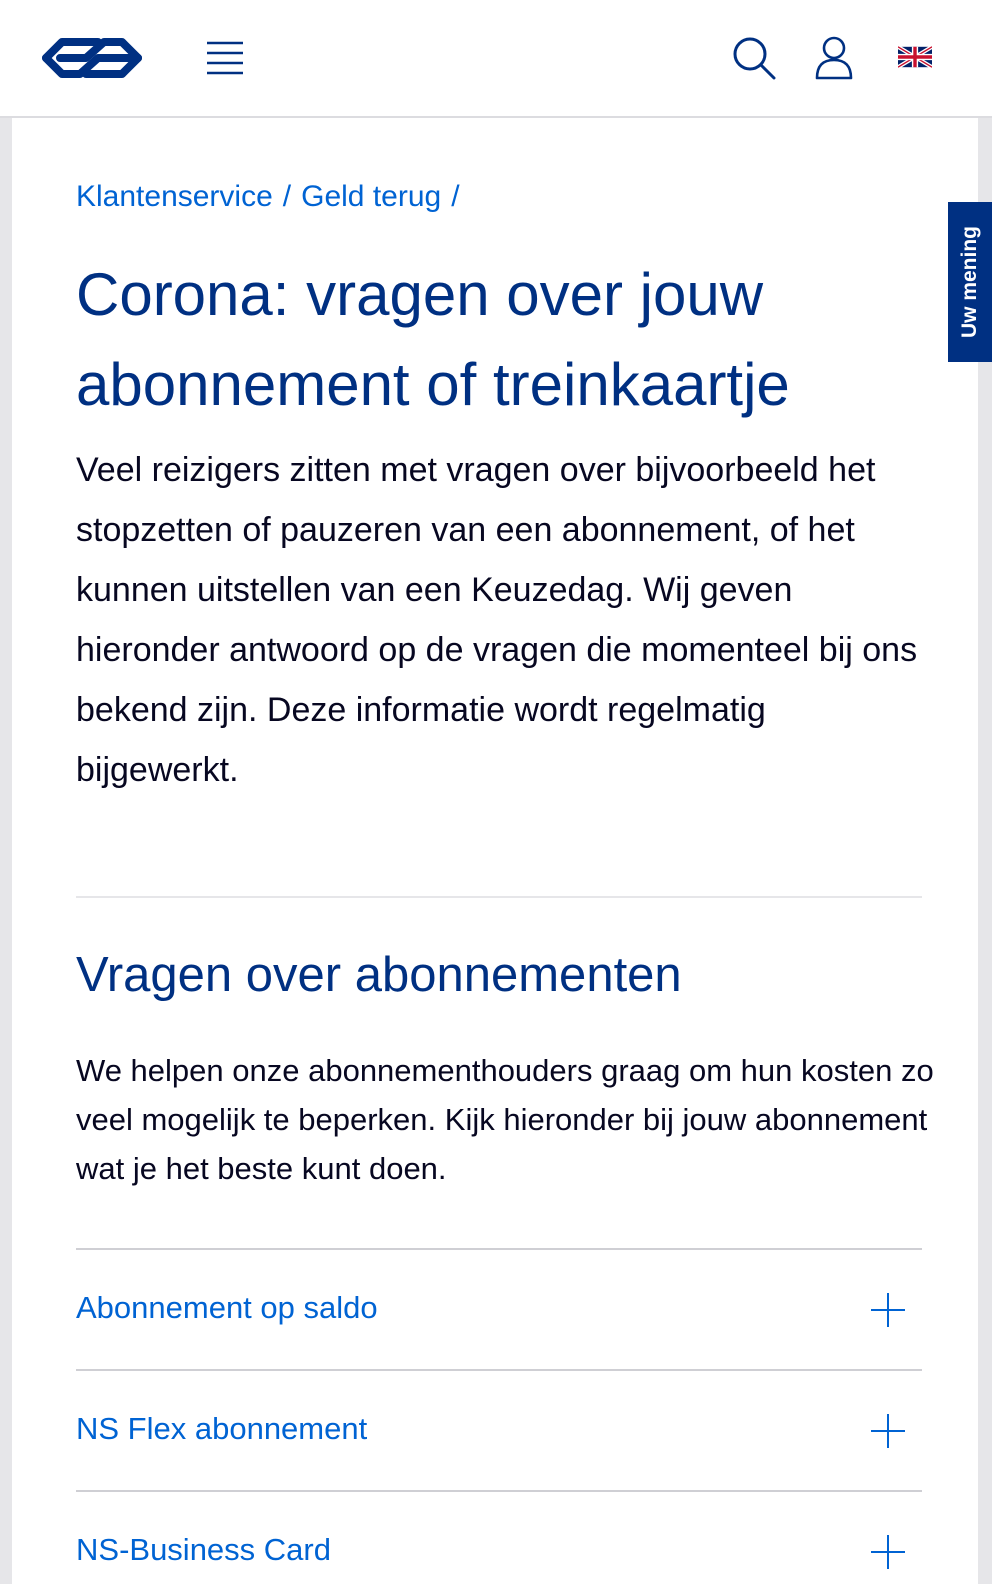 The height and width of the screenshot is (1584, 992). Describe the element at coordinates (915, 57) in the screenshot. I see `uk-flag-icon` at that location.